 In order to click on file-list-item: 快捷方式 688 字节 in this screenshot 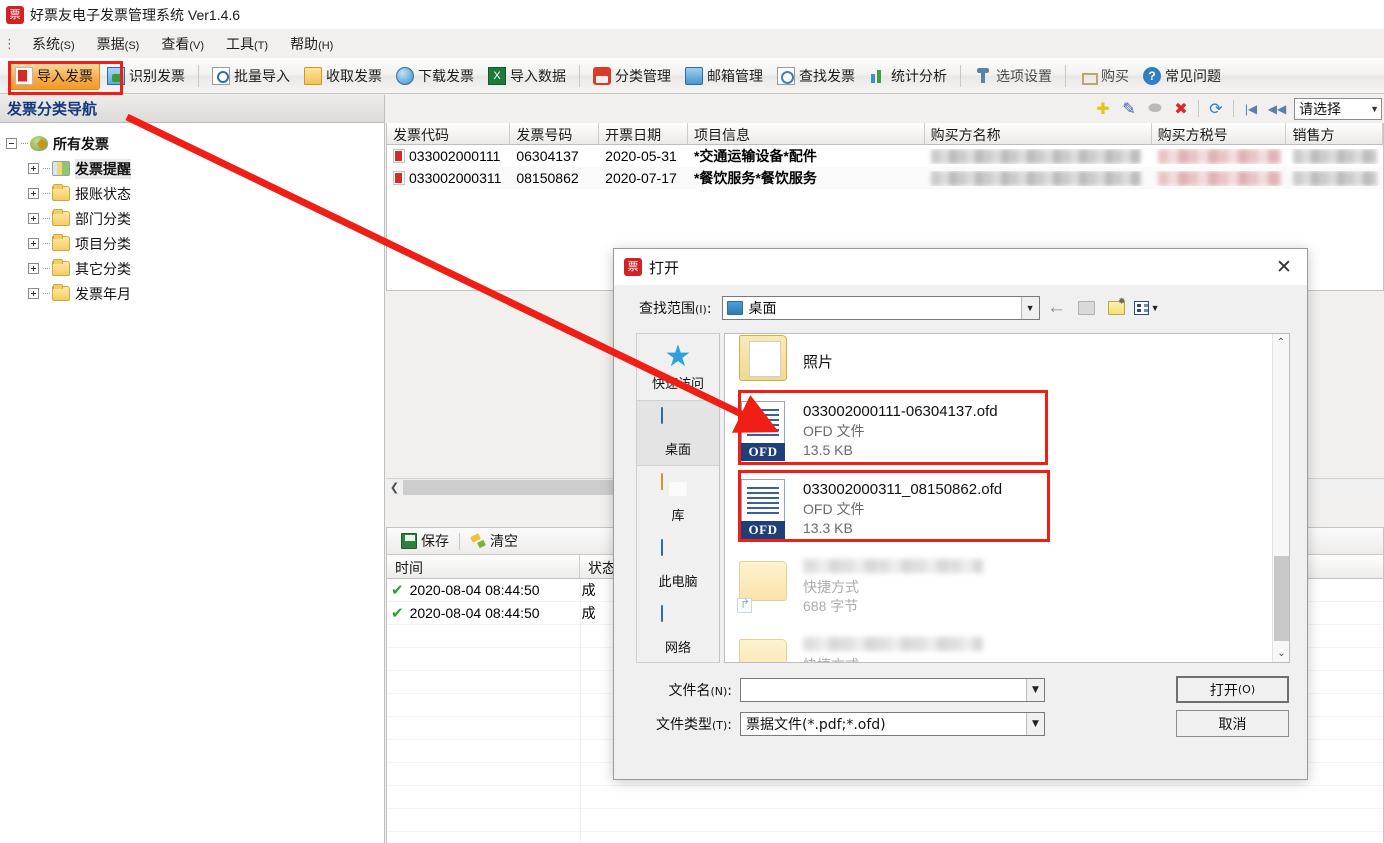, I will do `click(1007, 587)`.